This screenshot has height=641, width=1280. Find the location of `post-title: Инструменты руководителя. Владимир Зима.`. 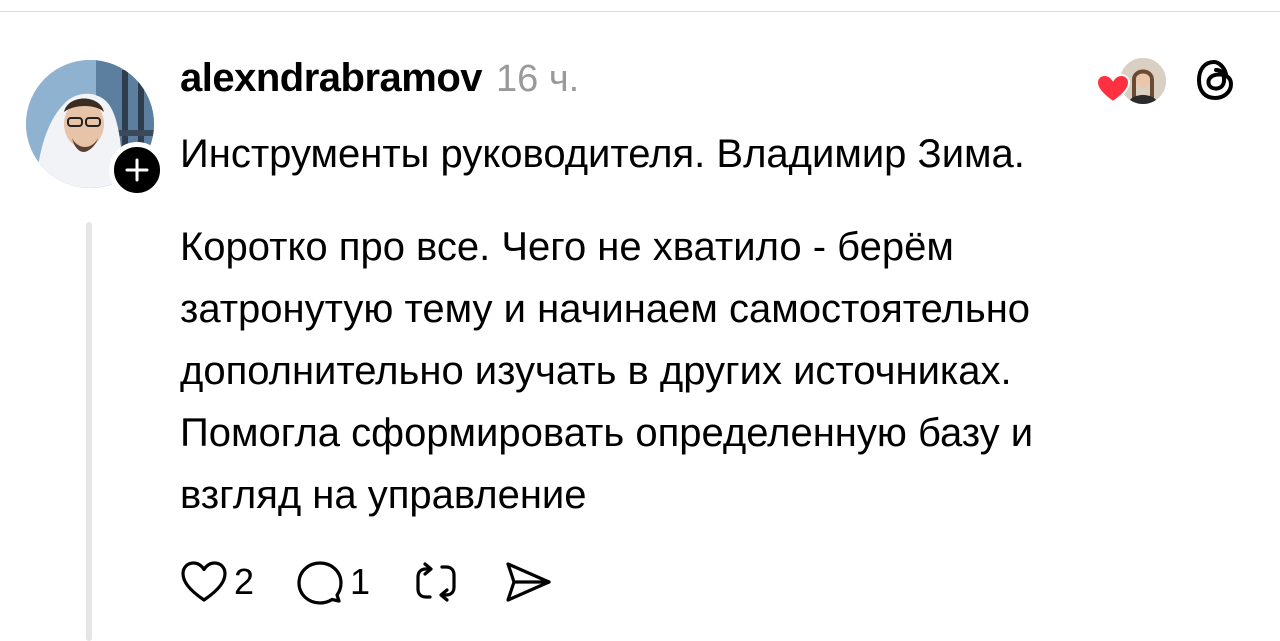

post-title: Инструменты руководителя. Владимир Зима. is located at coordinates (602, 154).